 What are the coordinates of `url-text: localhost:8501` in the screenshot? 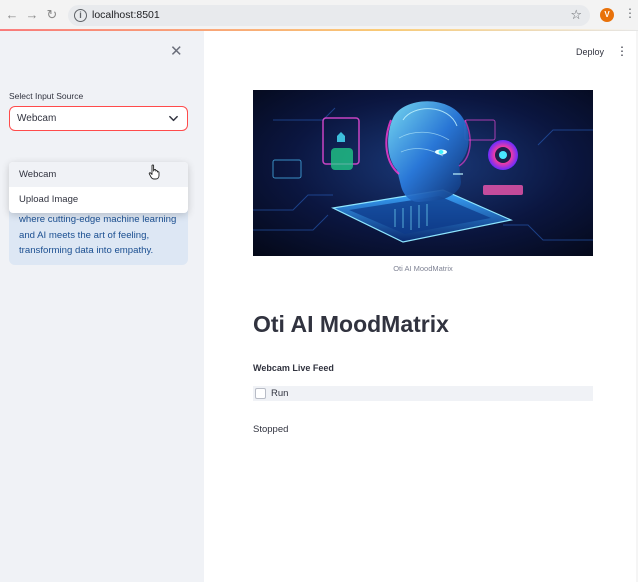 It's located at (126, 15).